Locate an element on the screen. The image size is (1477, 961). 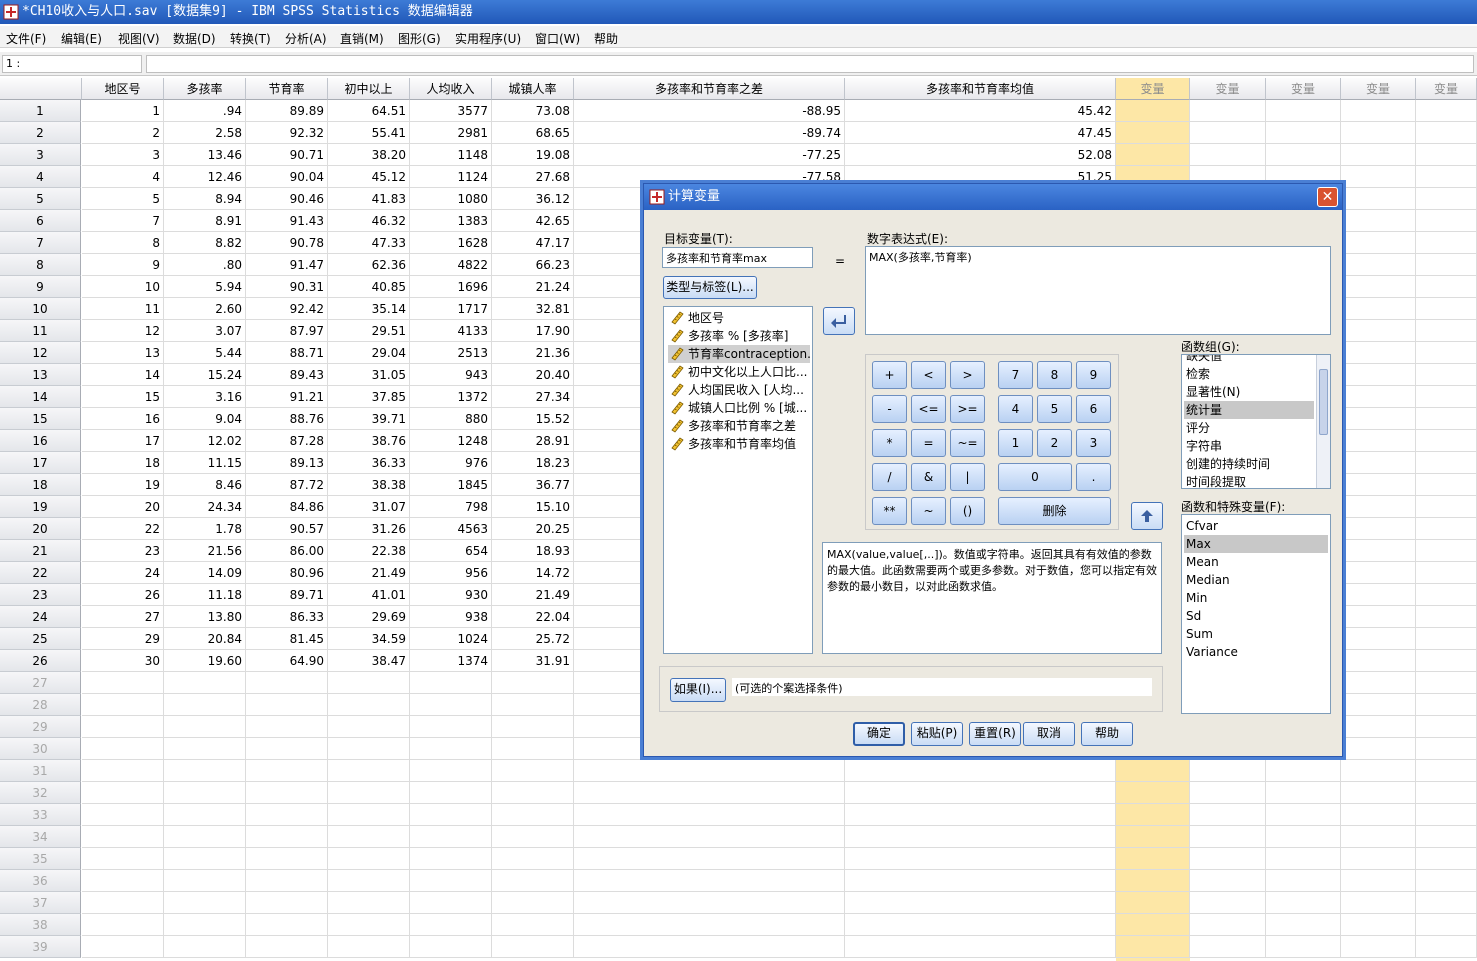
grid-cell: 89.71 is located at coordinates (287, 595).